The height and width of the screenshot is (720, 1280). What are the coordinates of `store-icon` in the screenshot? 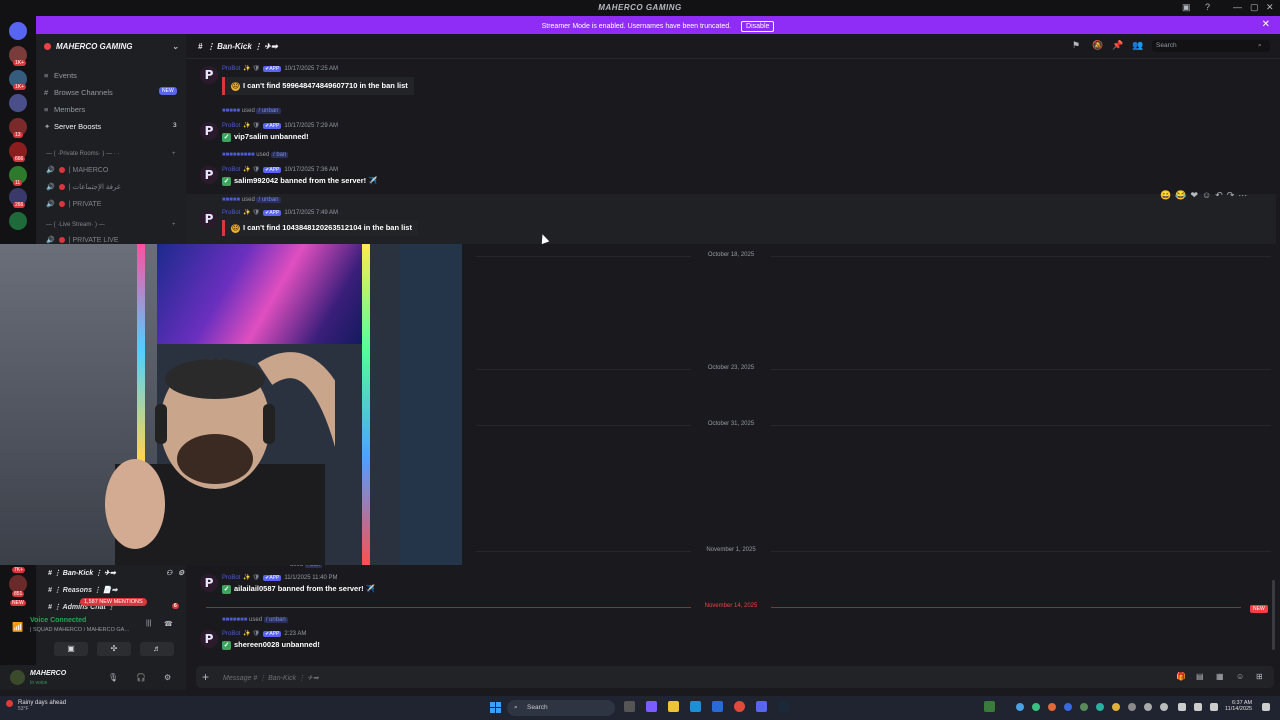 It's located at (717, 706).